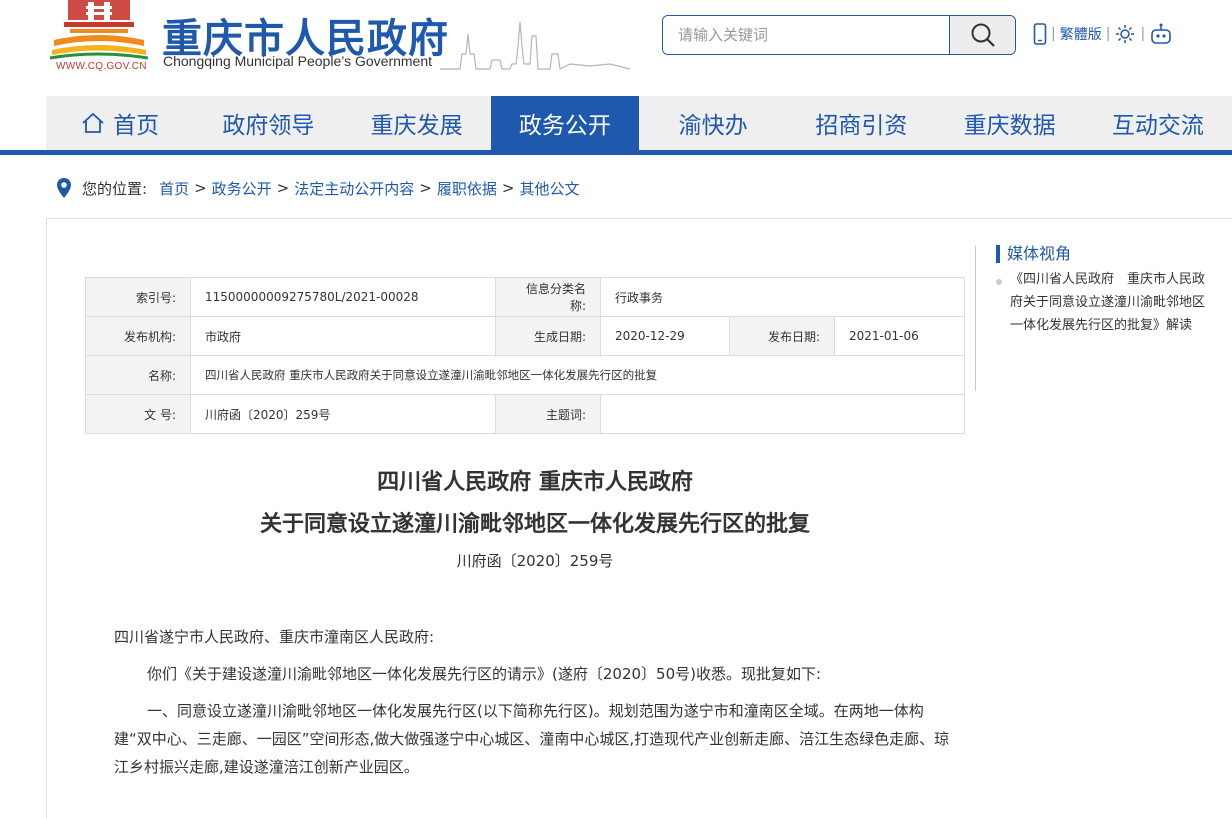 The image size is (1232, 818). What do you see at coordinates (665, 336) in the screenshot?
I see `created-date-value: 2020-12-29` at bounding box center [665, 336].